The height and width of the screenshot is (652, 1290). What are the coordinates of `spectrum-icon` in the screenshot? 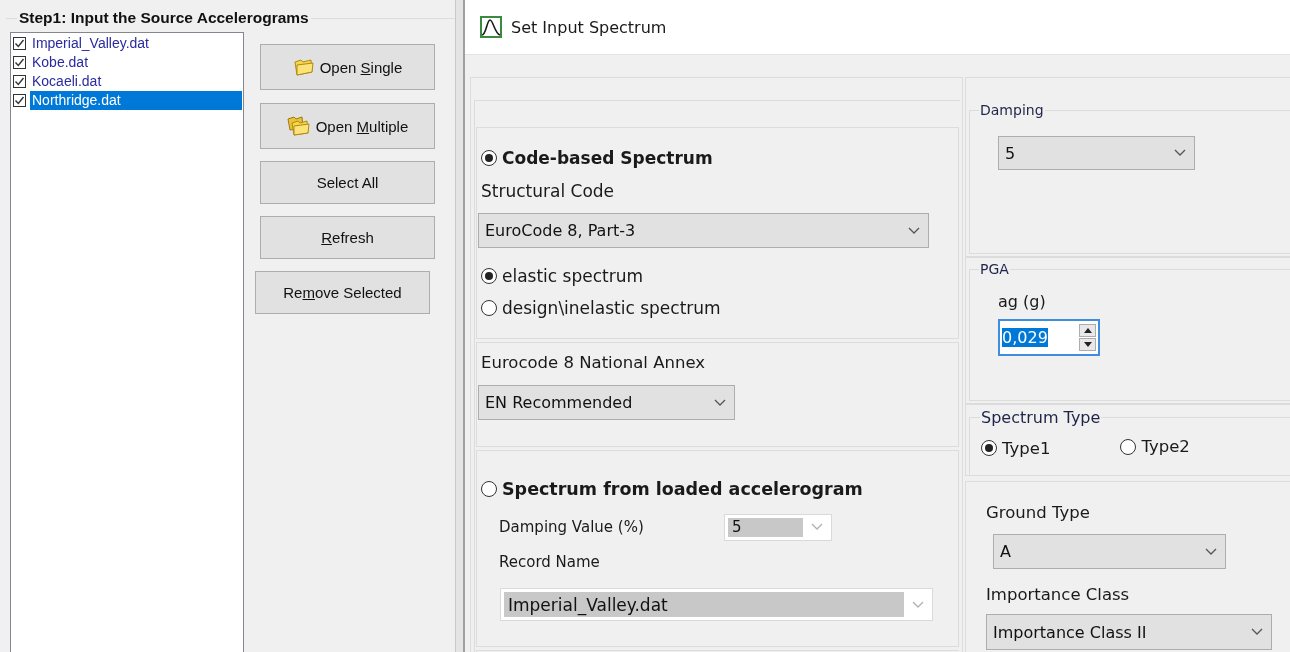 It's located at (491, 27).